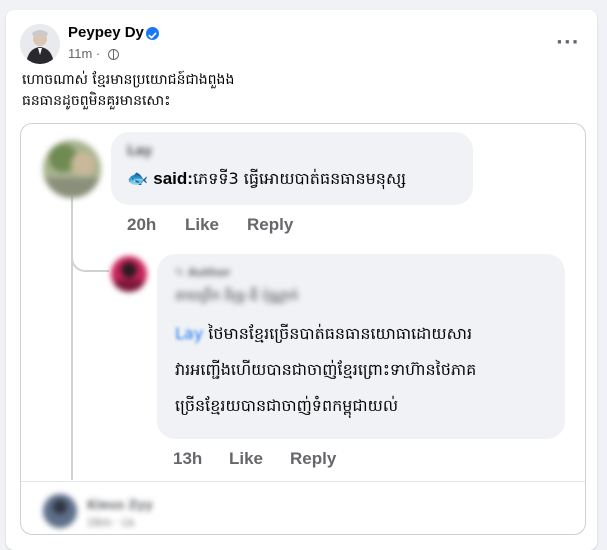 Image resolution: width=607 pixels, height=550 pixels. I want to click on comment-3-time: 16m · Lk, so click(111, 522).